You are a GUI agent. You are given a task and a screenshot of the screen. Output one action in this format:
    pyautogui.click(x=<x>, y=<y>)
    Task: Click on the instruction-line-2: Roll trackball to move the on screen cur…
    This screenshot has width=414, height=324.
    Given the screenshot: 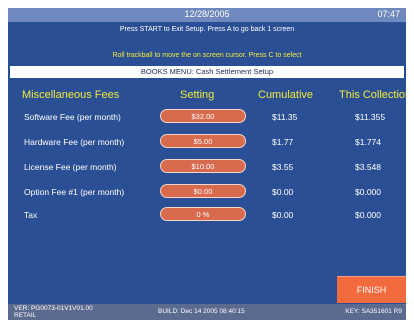 What is the action you would take?
    pyautogui.click(x=207, y=55)
    